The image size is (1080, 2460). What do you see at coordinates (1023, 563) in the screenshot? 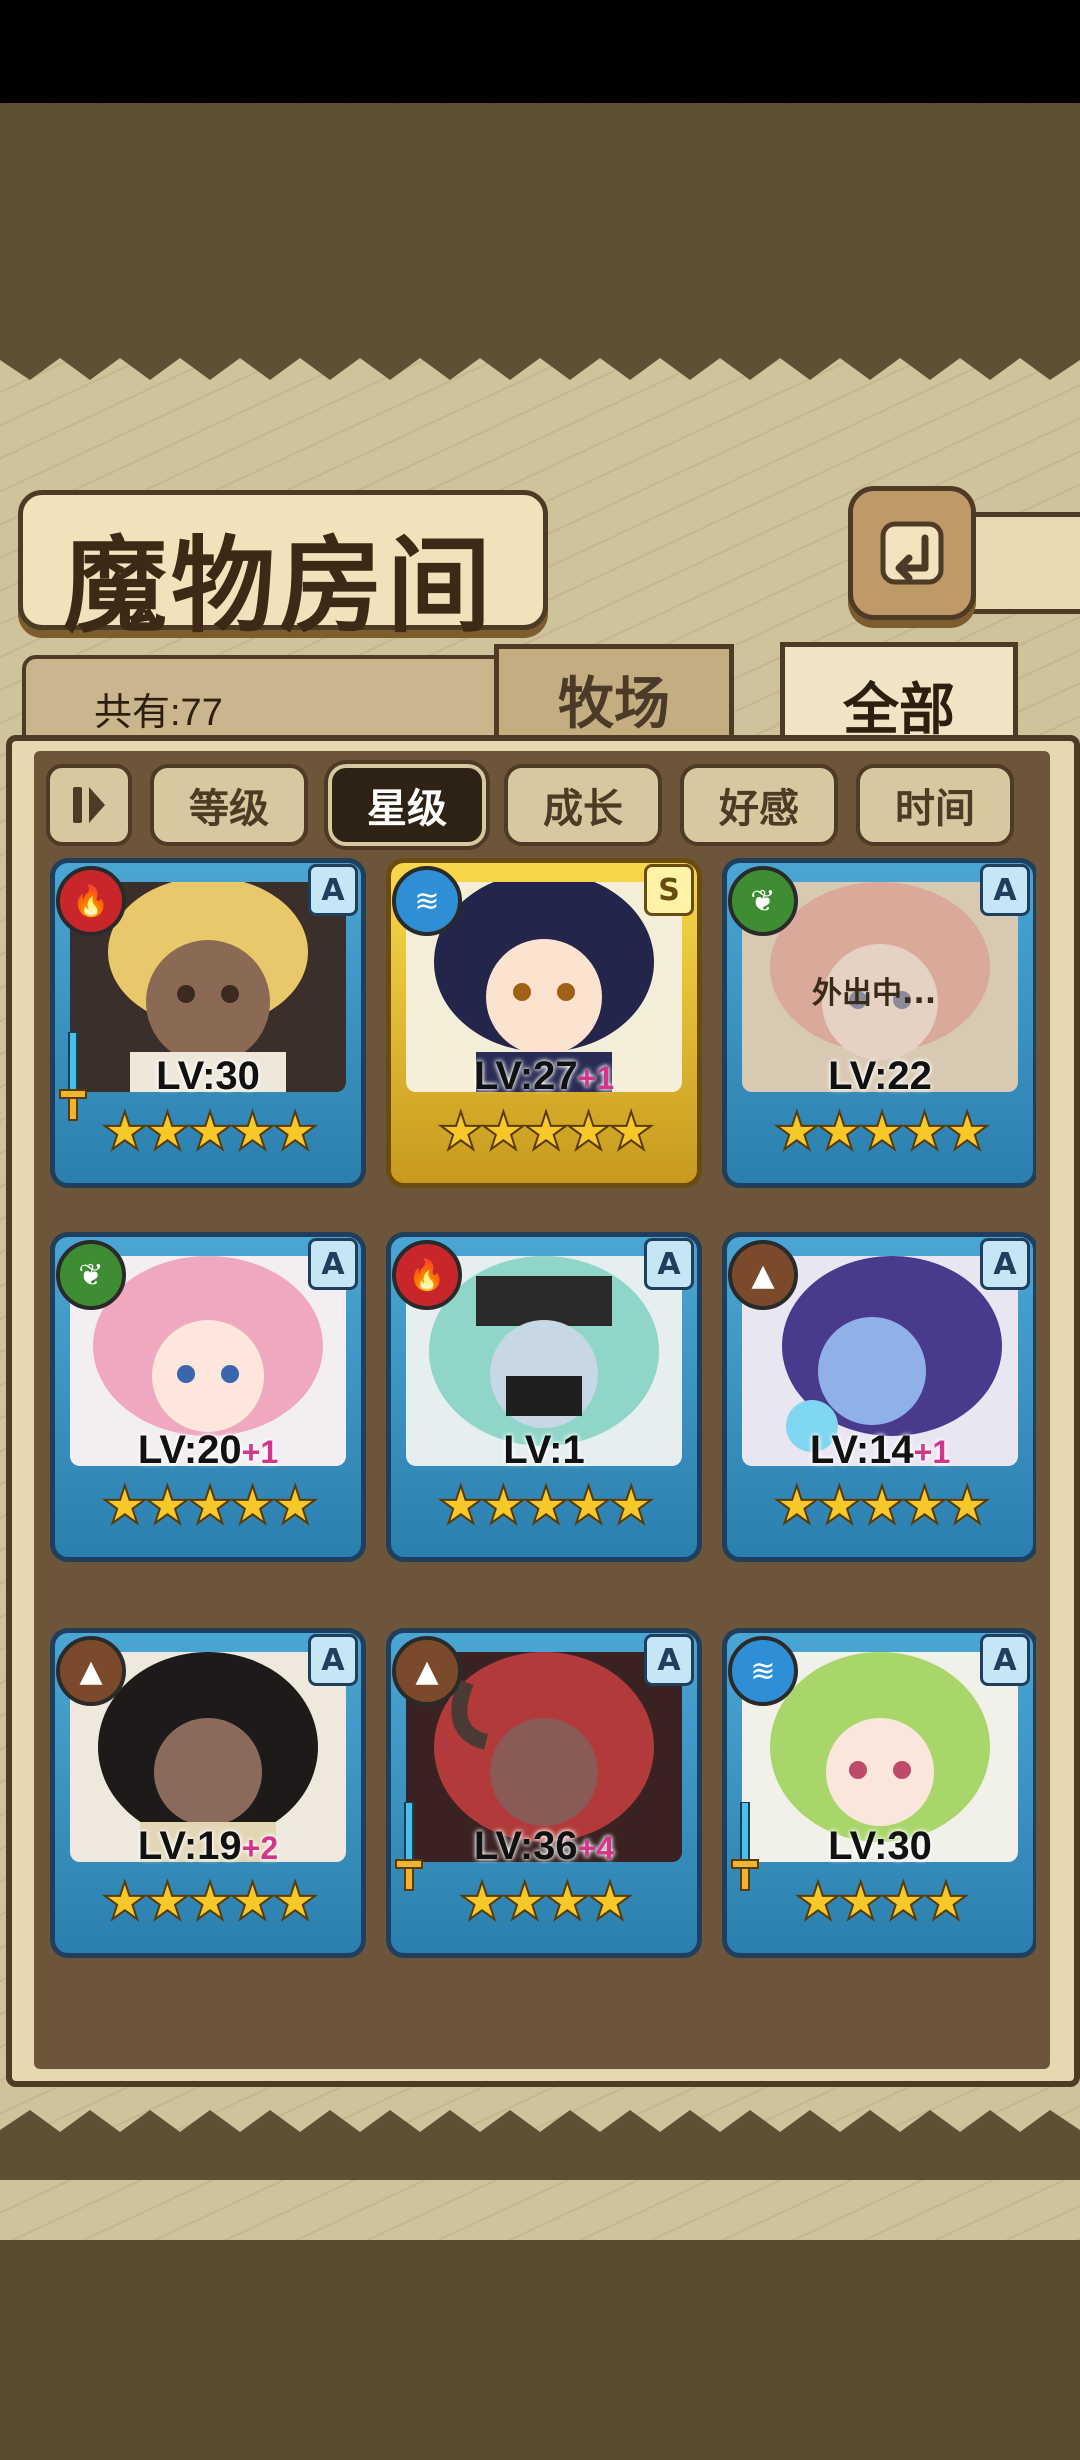
I see `back-tab-extension` at bounding box center [1023, 563].